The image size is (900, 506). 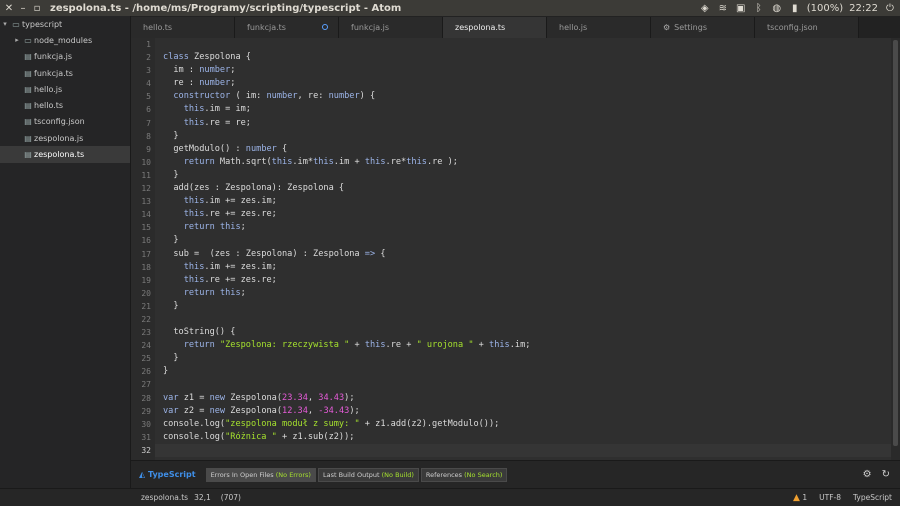 I want to click on folder-icon: ▭, so click(x=16, y=24).